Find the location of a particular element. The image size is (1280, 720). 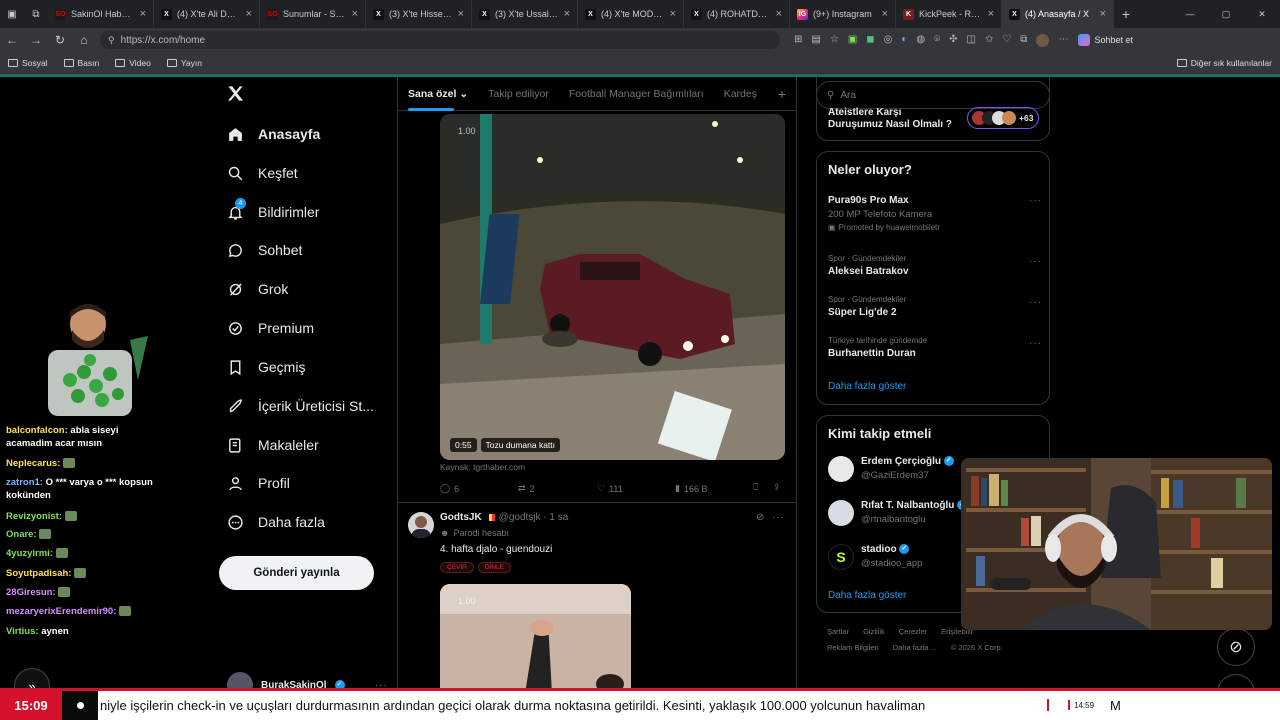

profile-avatar-icon is located at coordinates (1043, 40).